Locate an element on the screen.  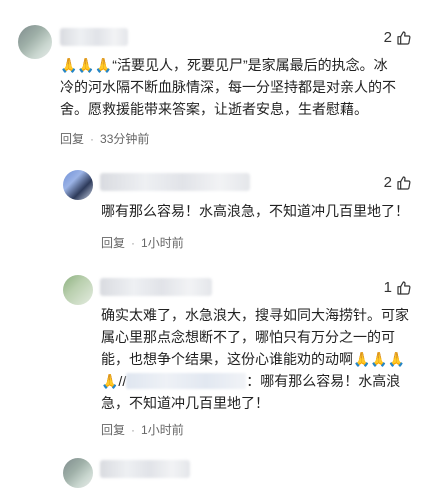
like-button: 1 is located at coordinates (398, 287).